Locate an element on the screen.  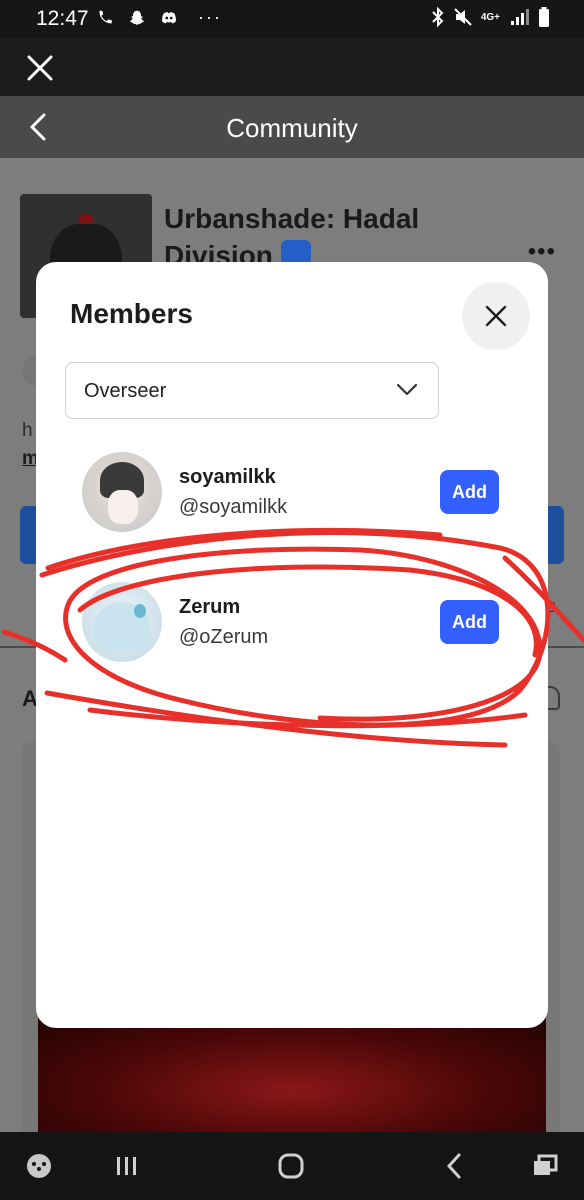
background-tab-s: s is located at coordinates (551, 606).